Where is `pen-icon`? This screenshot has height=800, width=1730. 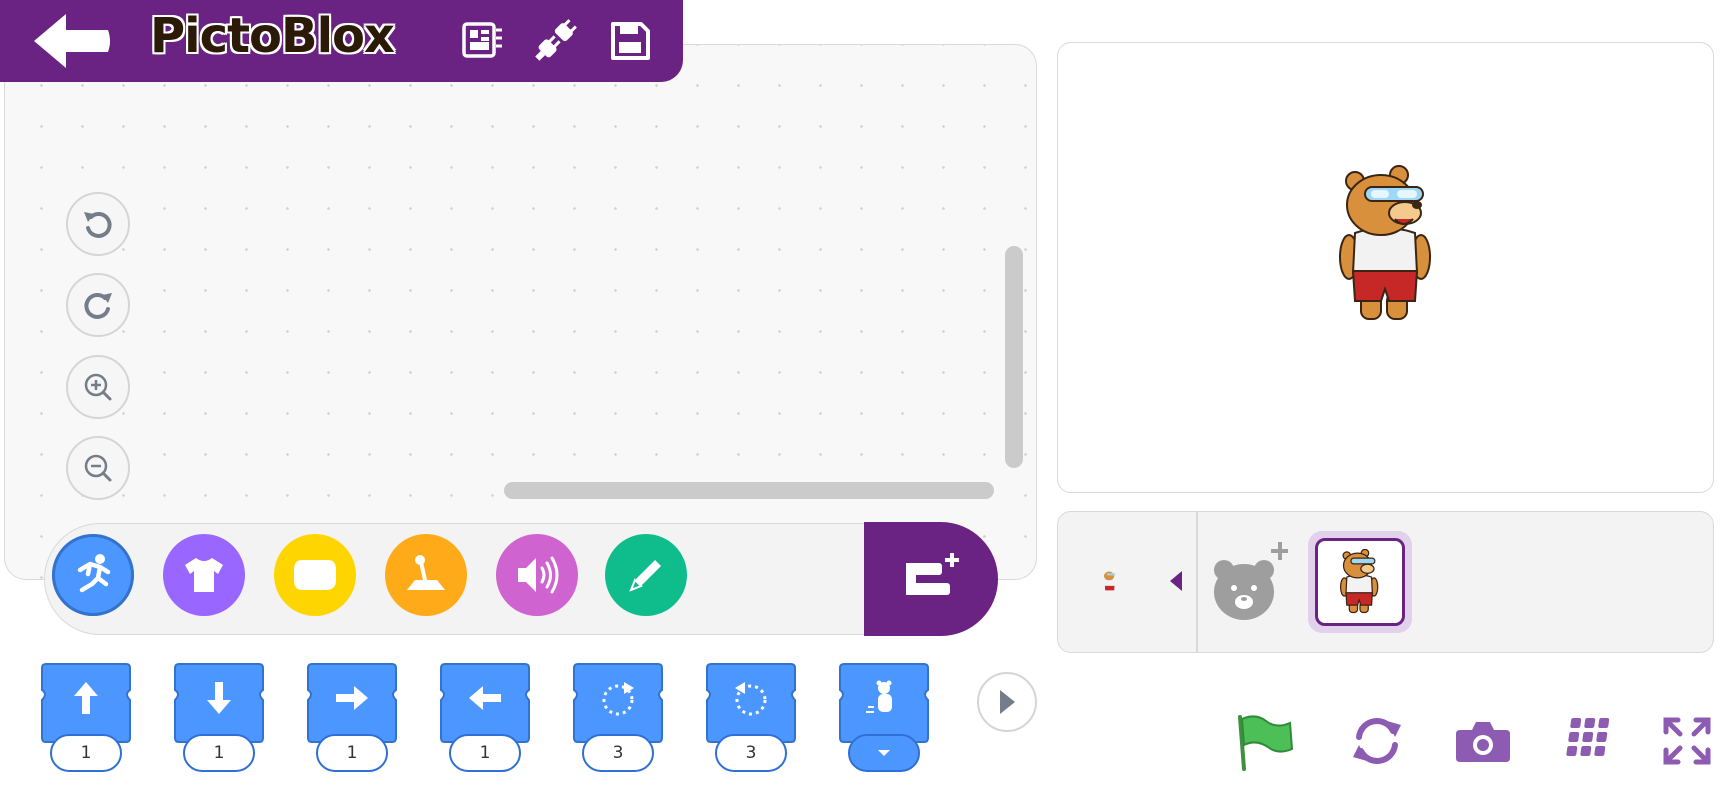 pen-icon is located at coordinates (645, 576).